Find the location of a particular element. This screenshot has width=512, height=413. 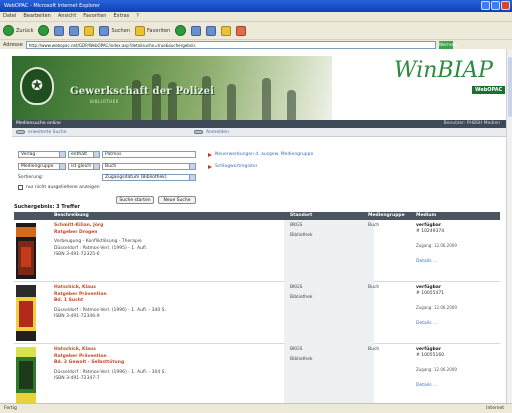

field-select-2: Mediengruppe is located at coordinates (42, 166).